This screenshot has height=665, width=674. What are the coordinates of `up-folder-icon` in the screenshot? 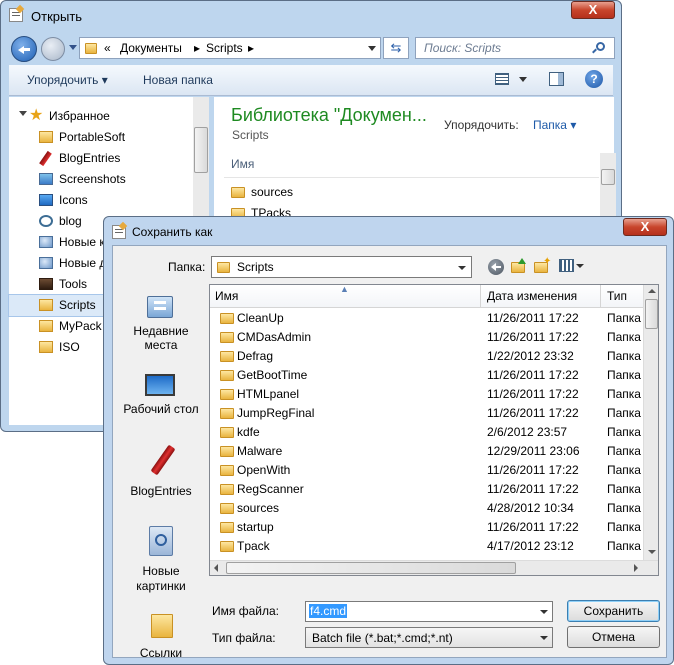 It's located at (519, 266).